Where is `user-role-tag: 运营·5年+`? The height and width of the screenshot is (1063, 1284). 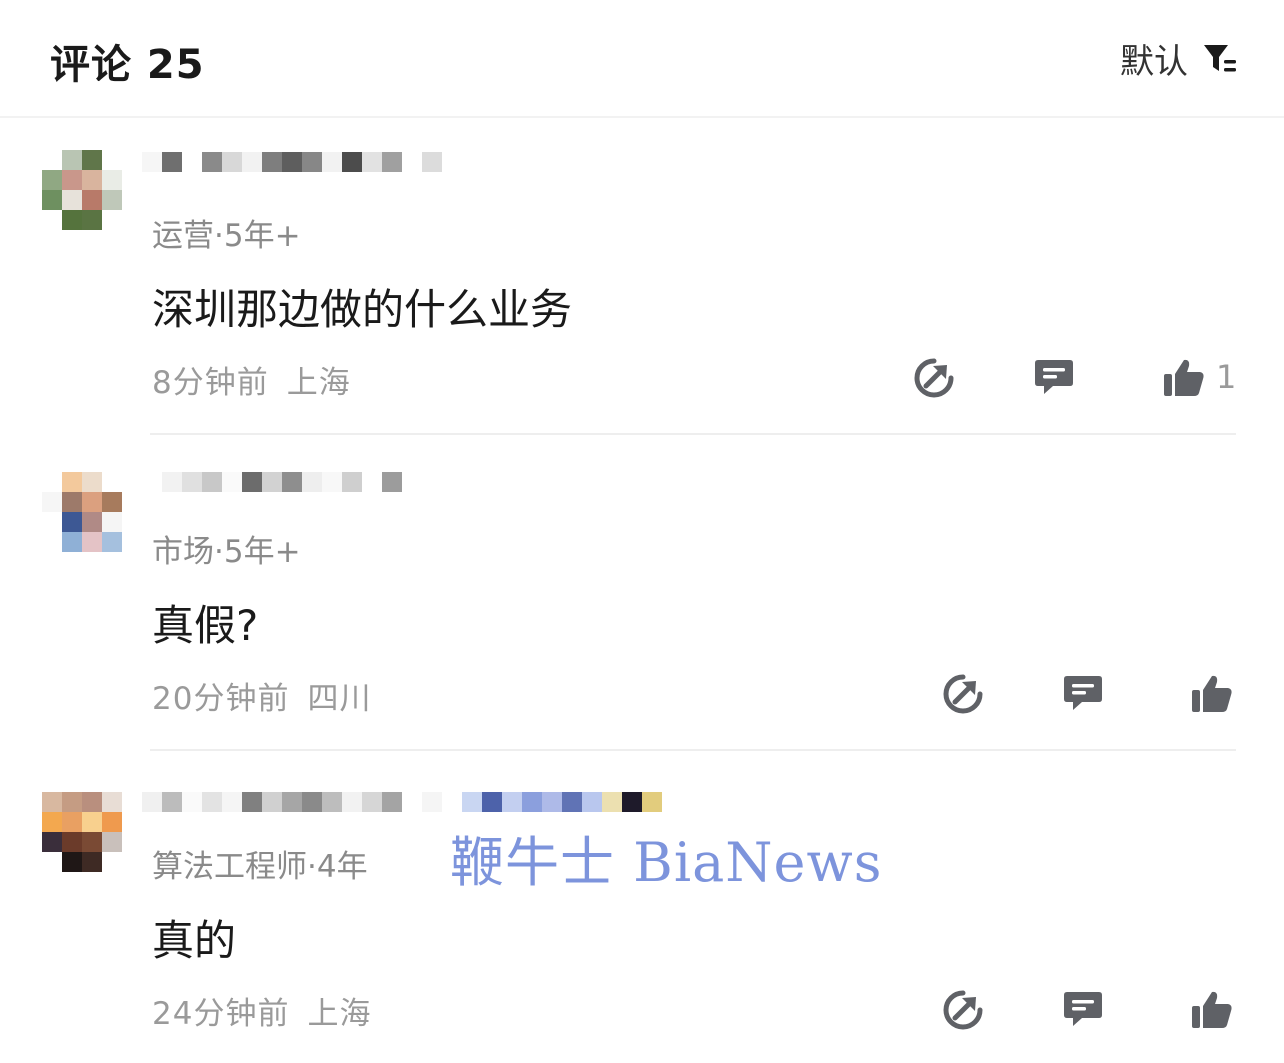 user-role-tag: 运营·5年+ is located at coordinates (226, 236).